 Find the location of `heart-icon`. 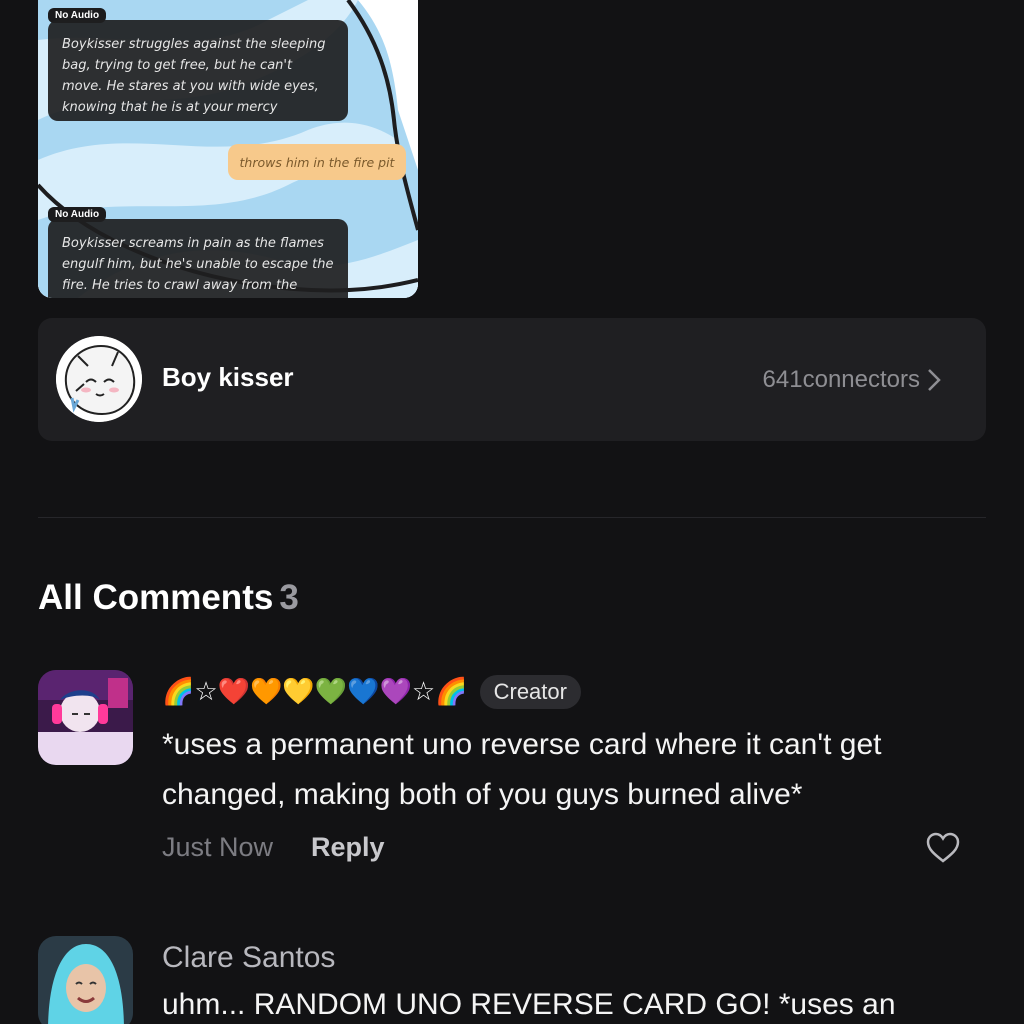

heart-icon is located at coordinates (943, 848).